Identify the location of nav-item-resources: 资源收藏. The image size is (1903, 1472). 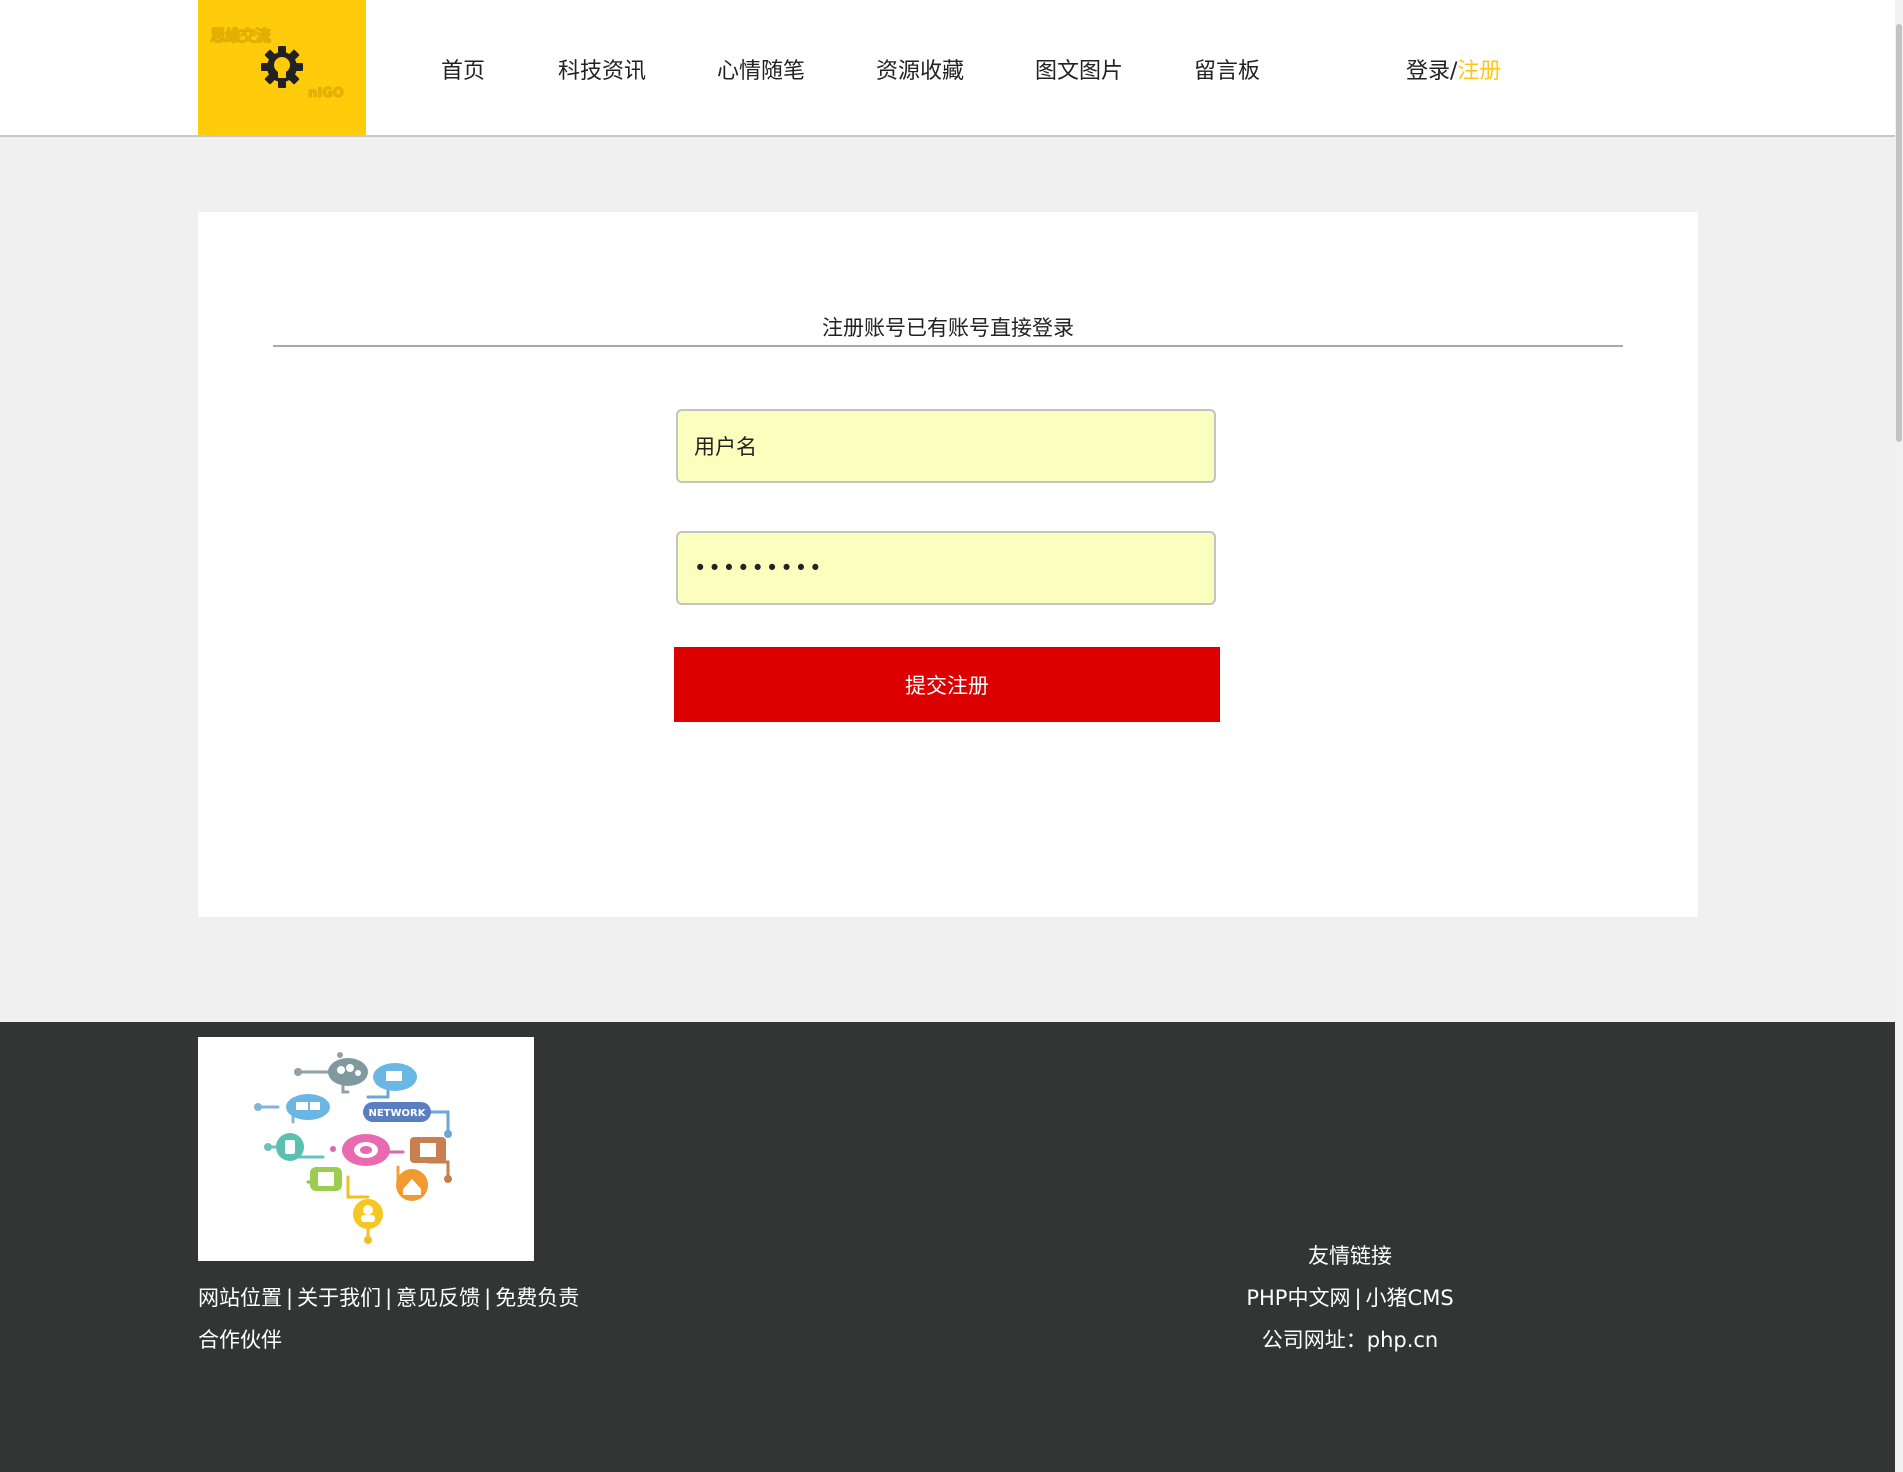
(920, 69).